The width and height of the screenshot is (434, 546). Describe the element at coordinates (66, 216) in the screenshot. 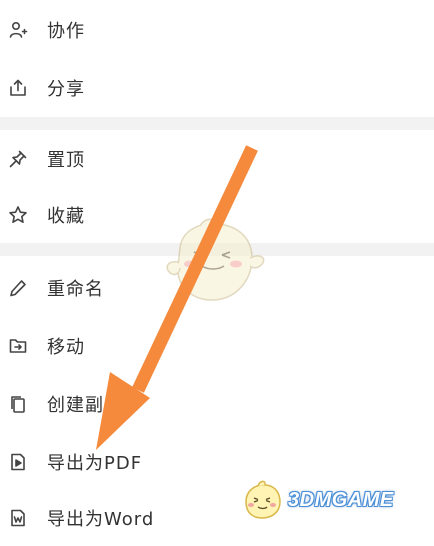

I see `menu-item-label: 收藏` at that location.